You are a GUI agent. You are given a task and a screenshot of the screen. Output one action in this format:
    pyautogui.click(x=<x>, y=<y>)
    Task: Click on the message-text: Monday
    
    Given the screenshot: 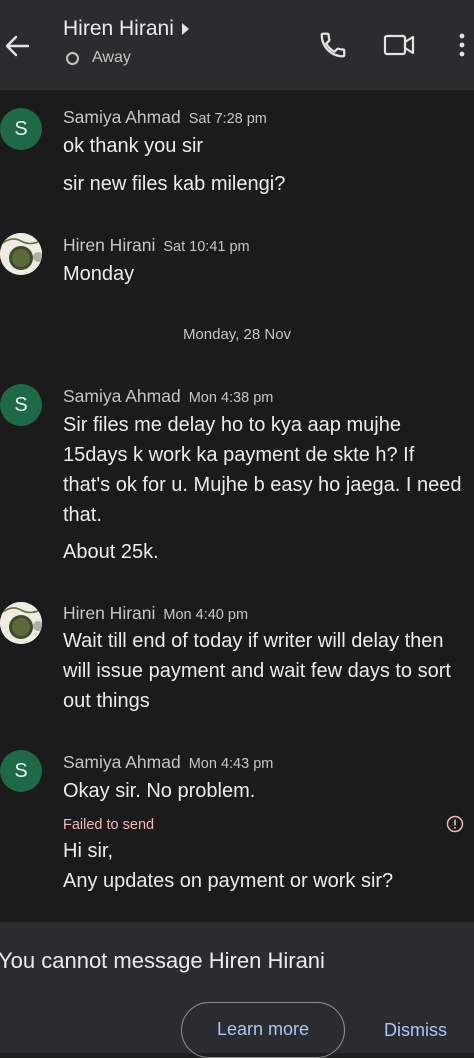 What is the action you would take?
    pyautogui.click(x=263, y=274)
    